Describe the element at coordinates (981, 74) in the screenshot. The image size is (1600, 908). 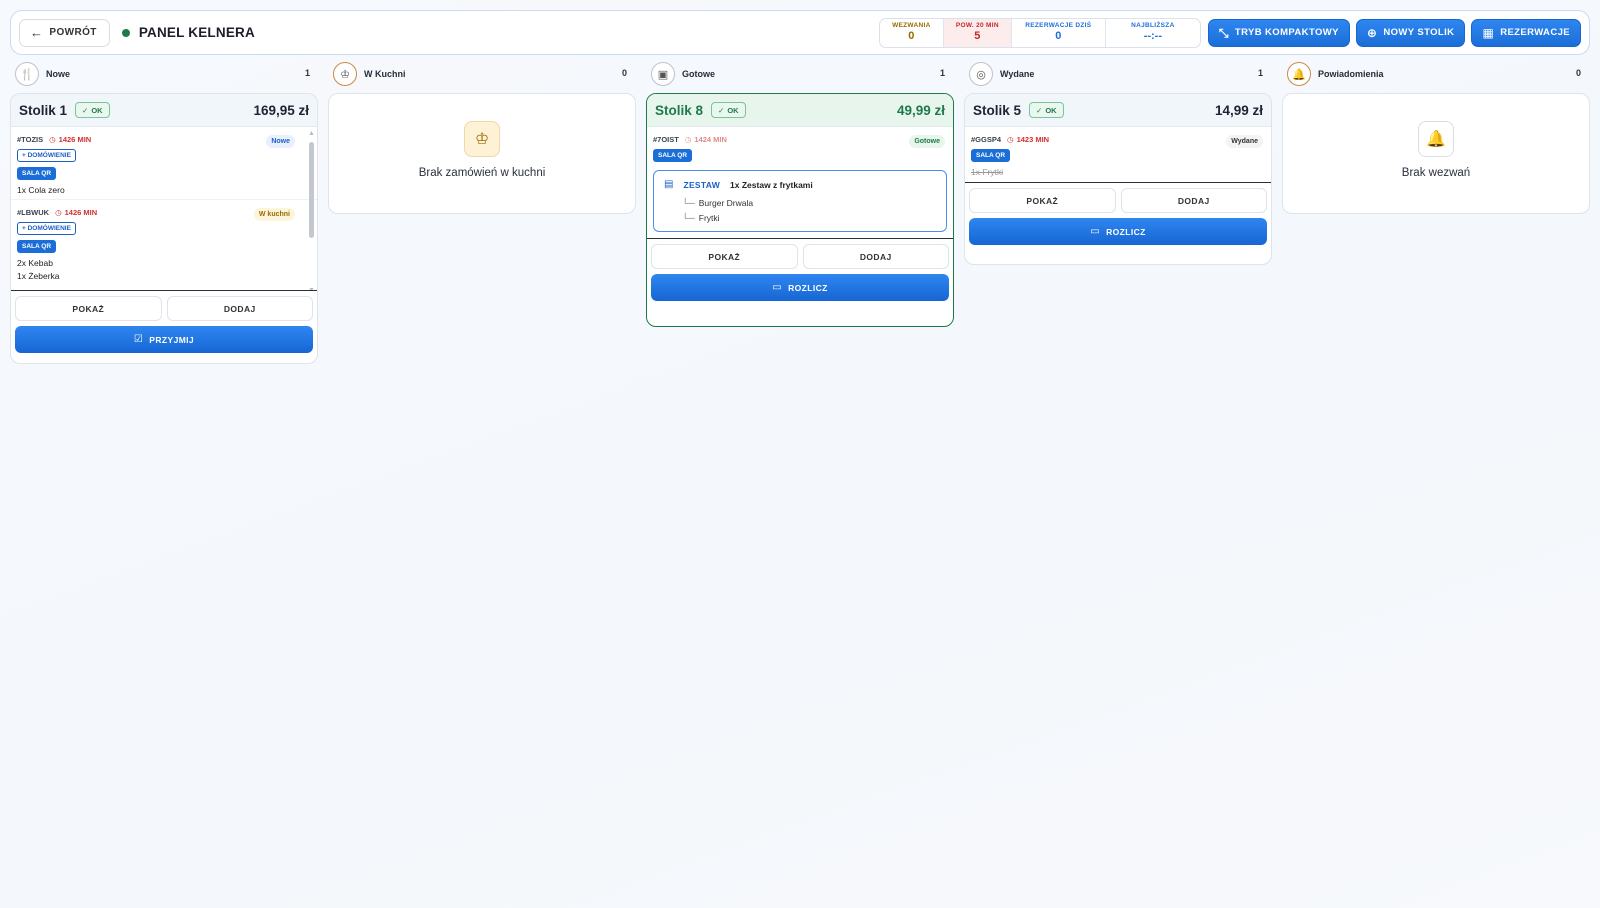
I see `served-dish-icon: ◎` at that location.